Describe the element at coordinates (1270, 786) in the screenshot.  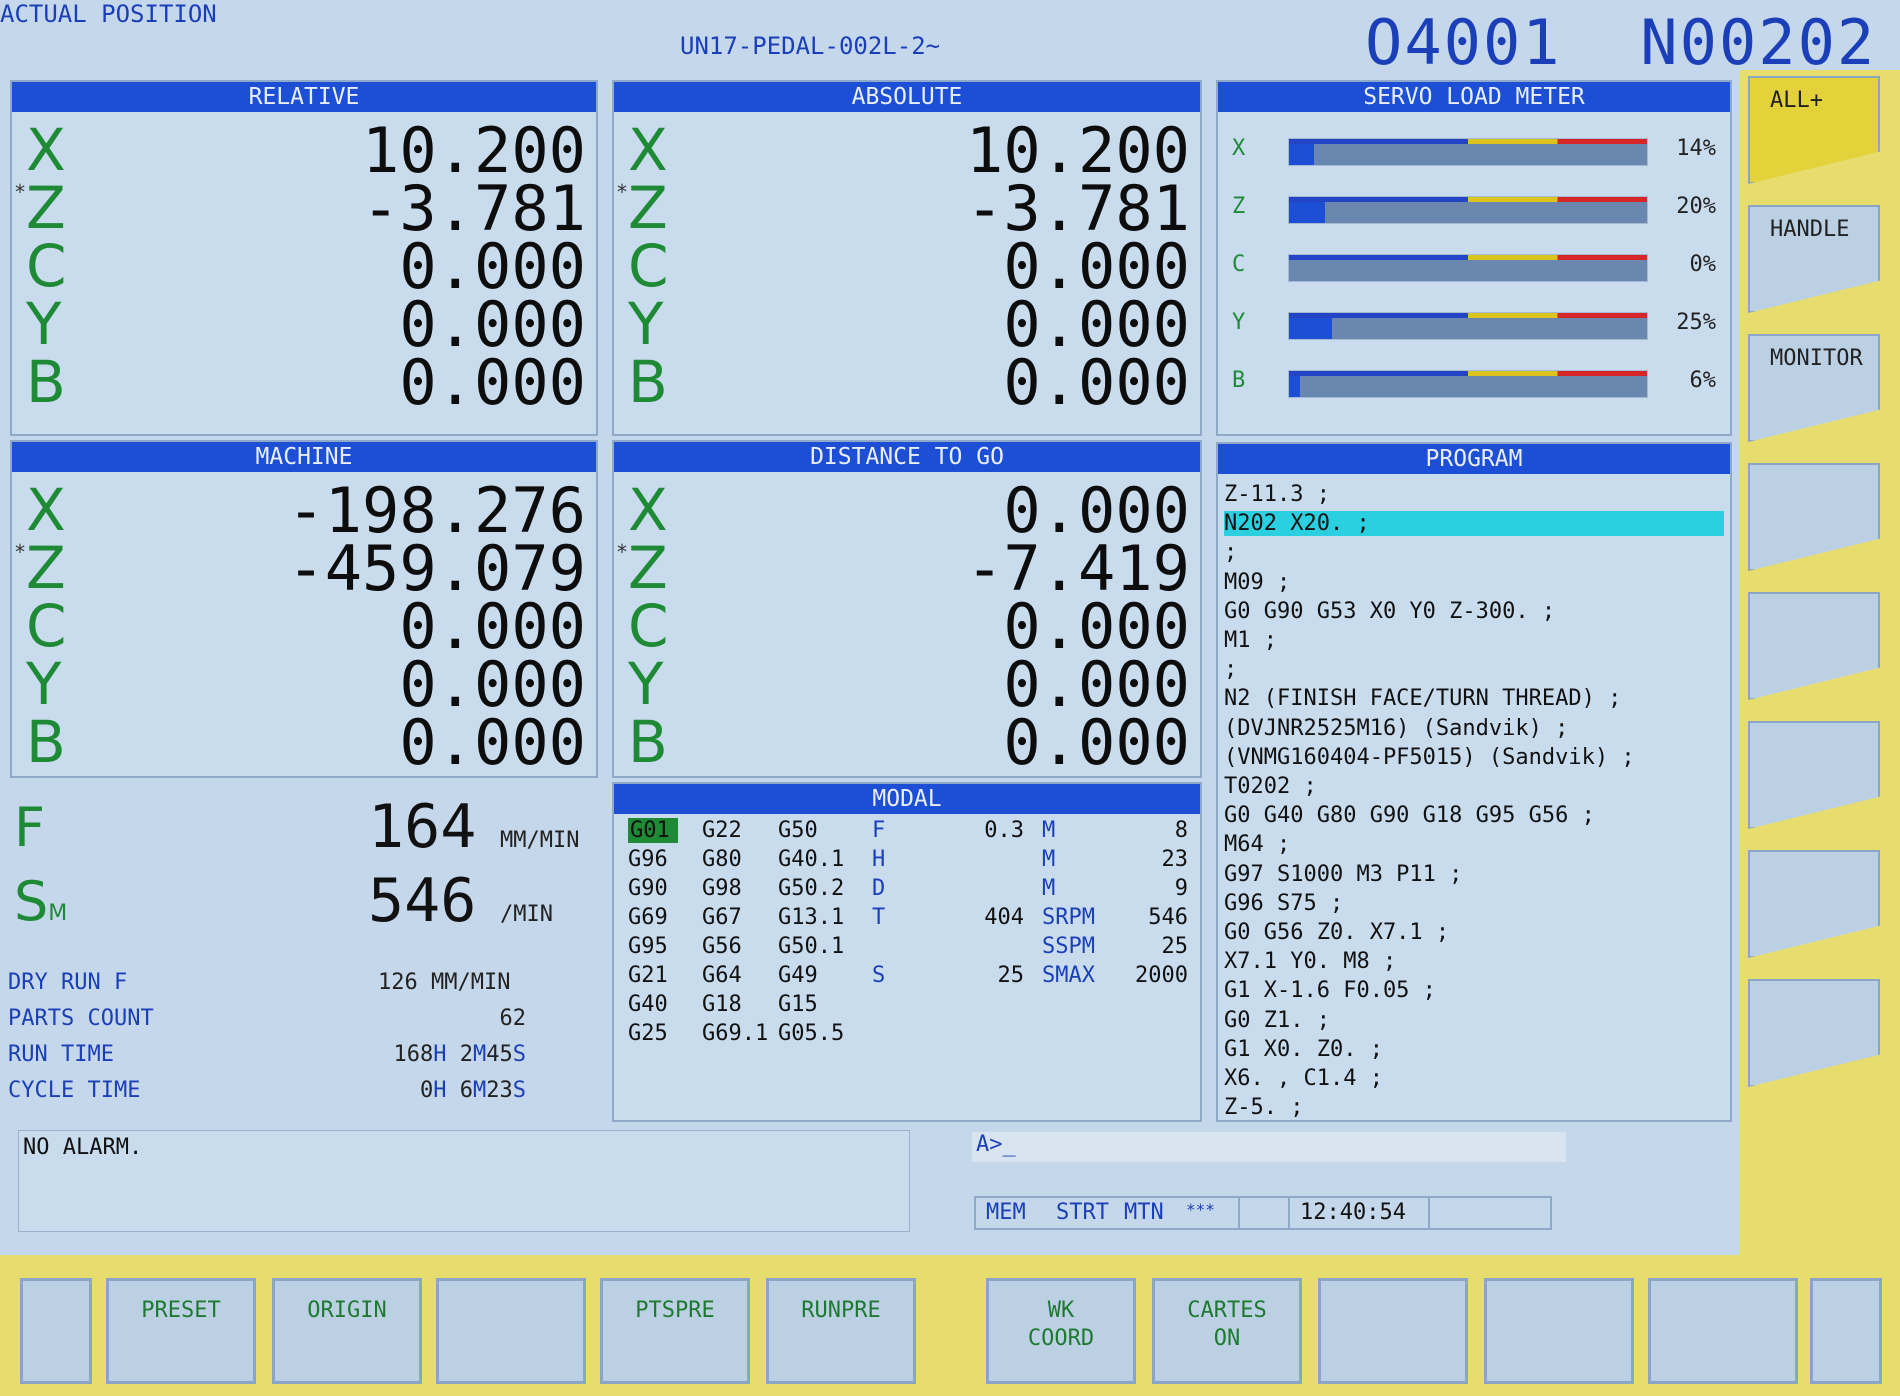
I see `program-line: T0202 ;` at that location.